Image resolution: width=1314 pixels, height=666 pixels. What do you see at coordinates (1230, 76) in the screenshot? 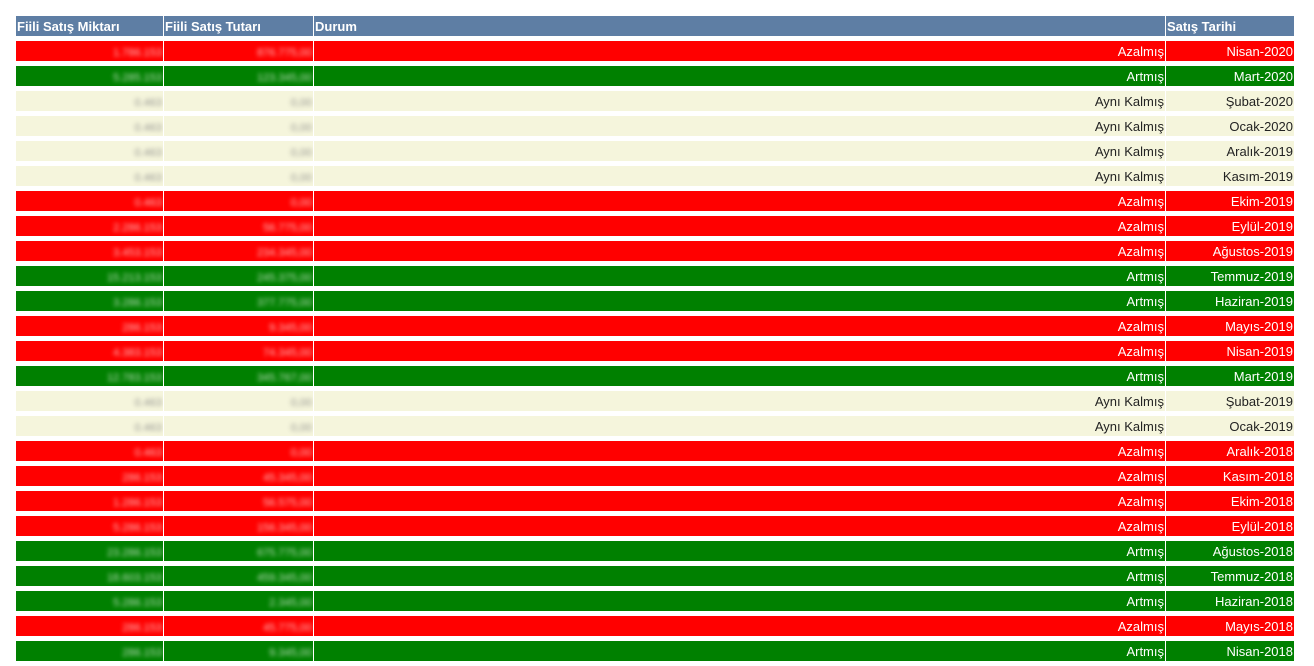
I see `cell-date: Mart-2020` at bounding box center [1230, 76].